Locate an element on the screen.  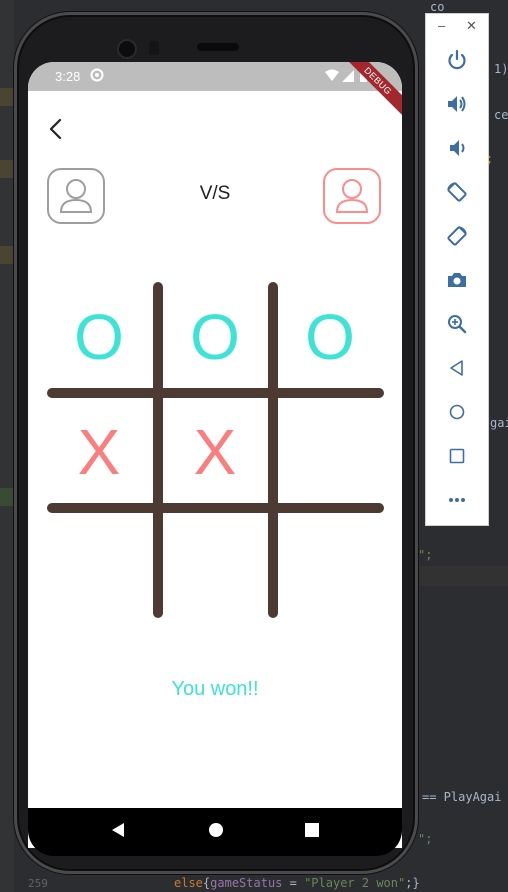
camera-icon is located at coordinates (457, 280).